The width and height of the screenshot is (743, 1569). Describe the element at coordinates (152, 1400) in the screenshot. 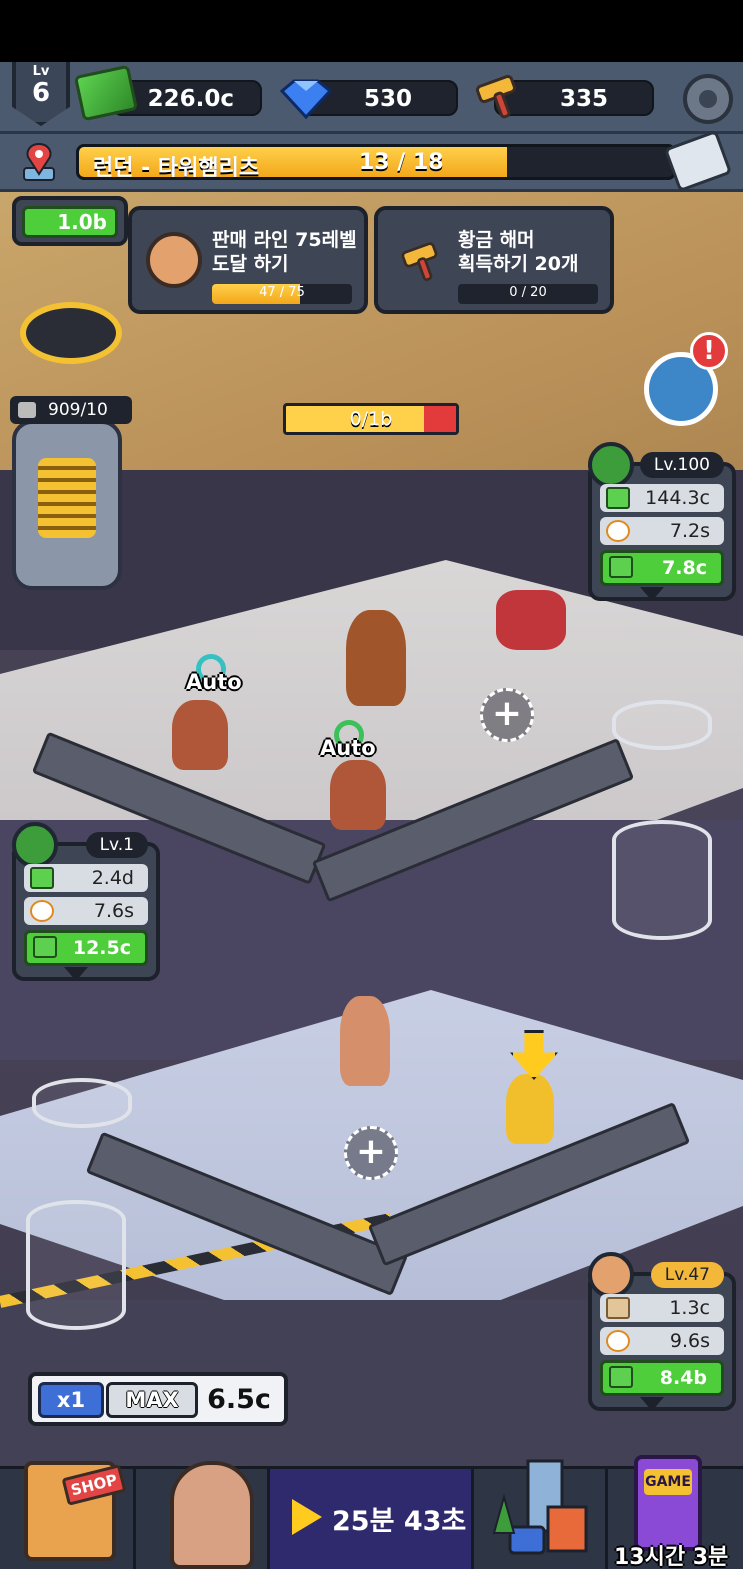

I see `multiplier-max-button: MAX` at that location.